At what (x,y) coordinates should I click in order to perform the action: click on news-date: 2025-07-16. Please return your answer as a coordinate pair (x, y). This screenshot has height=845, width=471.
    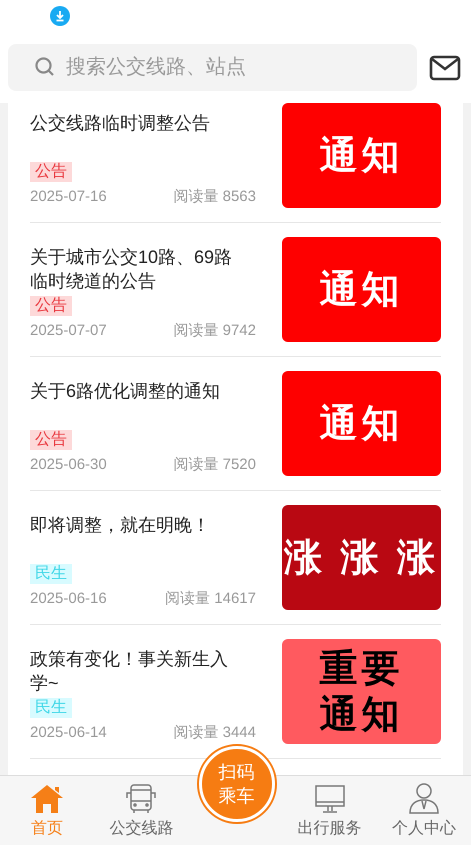
    Looking at the image, I should click on (68, 196).